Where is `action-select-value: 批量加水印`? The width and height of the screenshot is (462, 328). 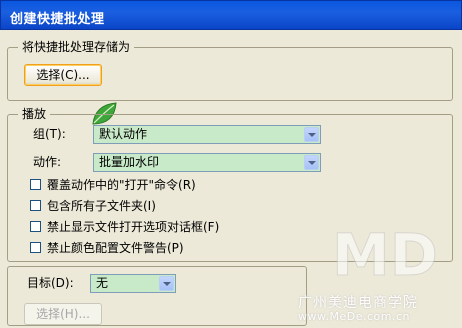
action-select-value: 批量加水印 is located at coordinates (129, 162).